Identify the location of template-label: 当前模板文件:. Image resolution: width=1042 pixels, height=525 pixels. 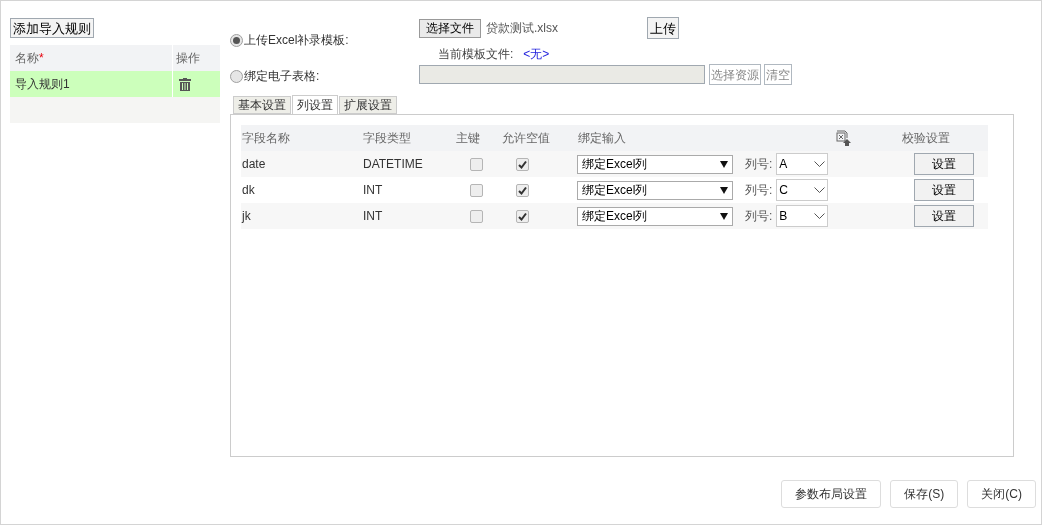
(476, 54).